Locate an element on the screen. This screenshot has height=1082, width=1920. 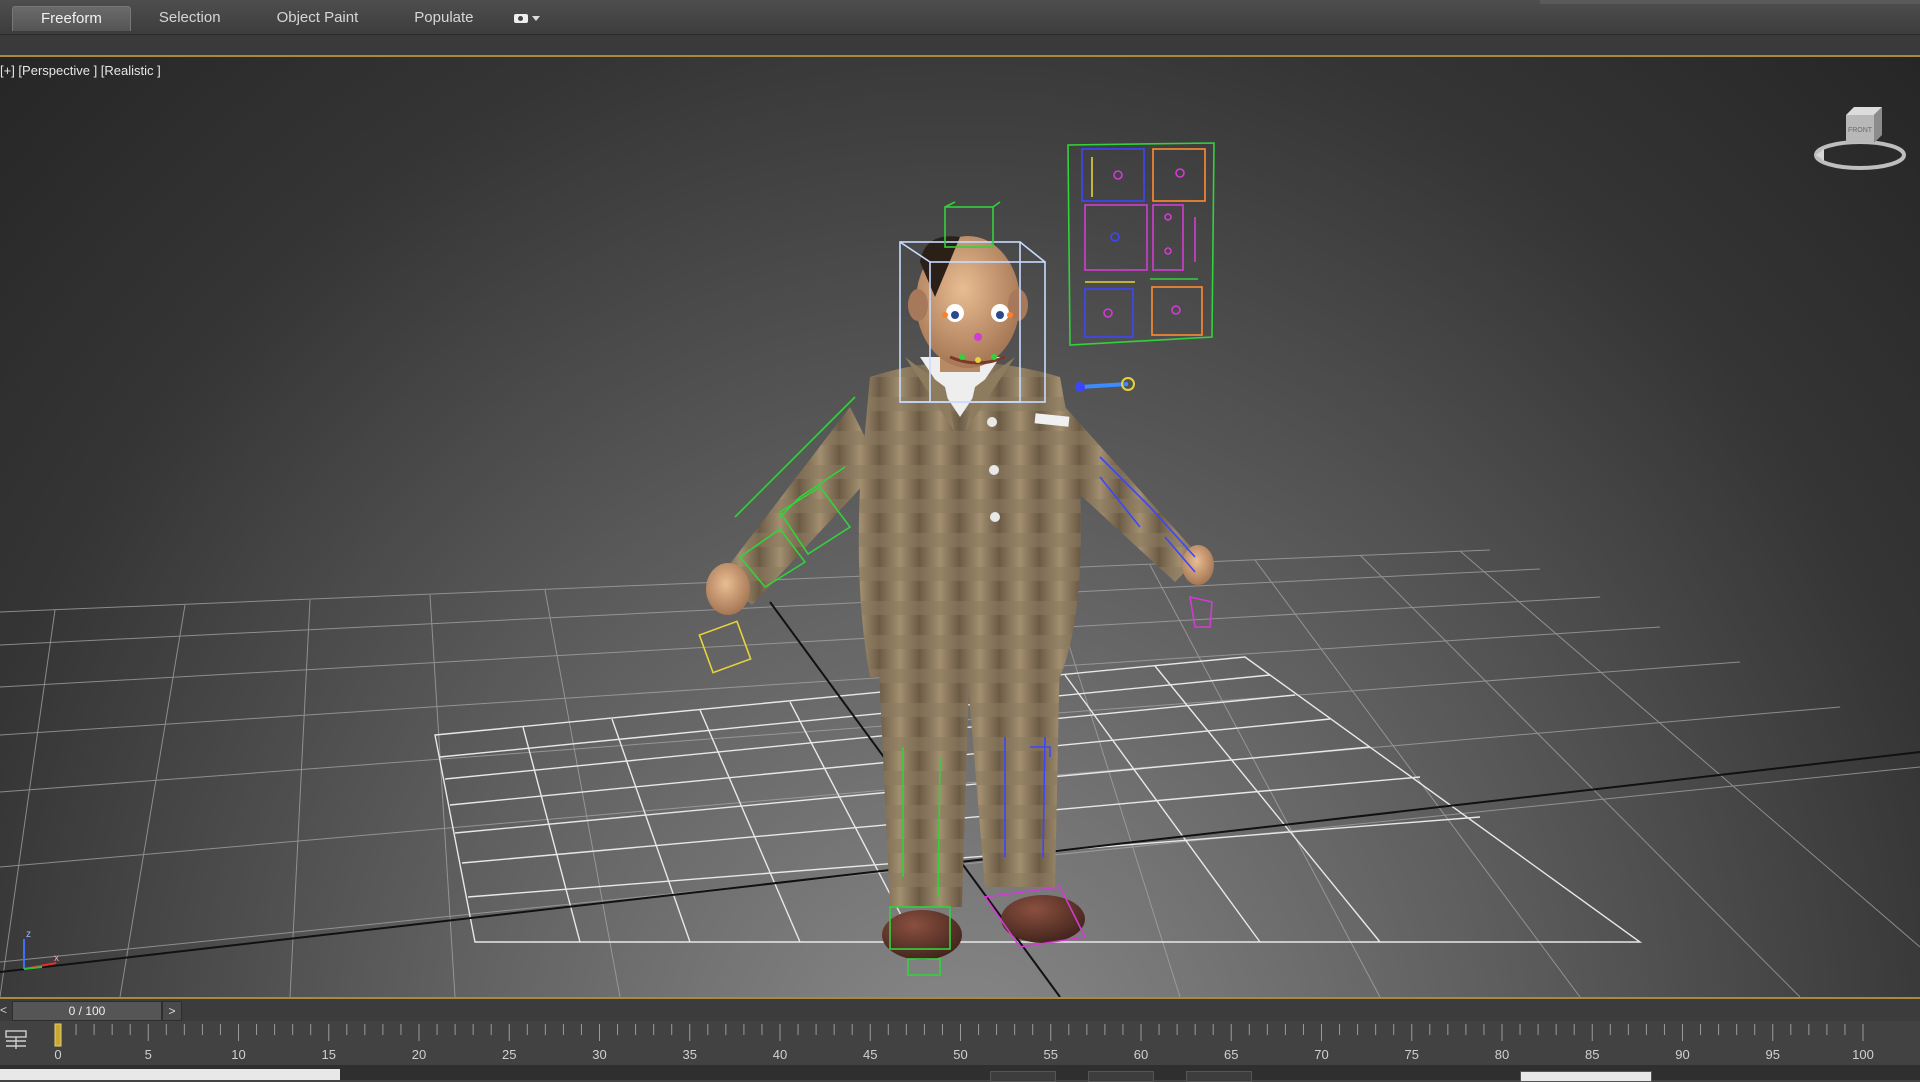
ribbon-options-dropdown is located at coordinates (527, 18).